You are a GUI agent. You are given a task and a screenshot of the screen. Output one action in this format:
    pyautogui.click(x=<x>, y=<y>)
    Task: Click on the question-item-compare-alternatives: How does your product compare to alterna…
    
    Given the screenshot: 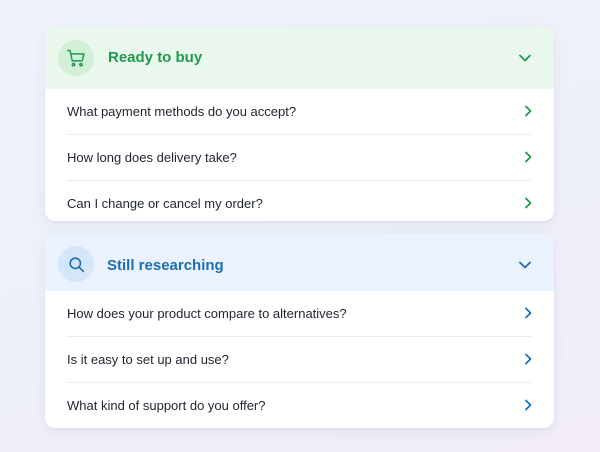 What is the action you would take?
    pyautogui.click(x=299, y=314)
    